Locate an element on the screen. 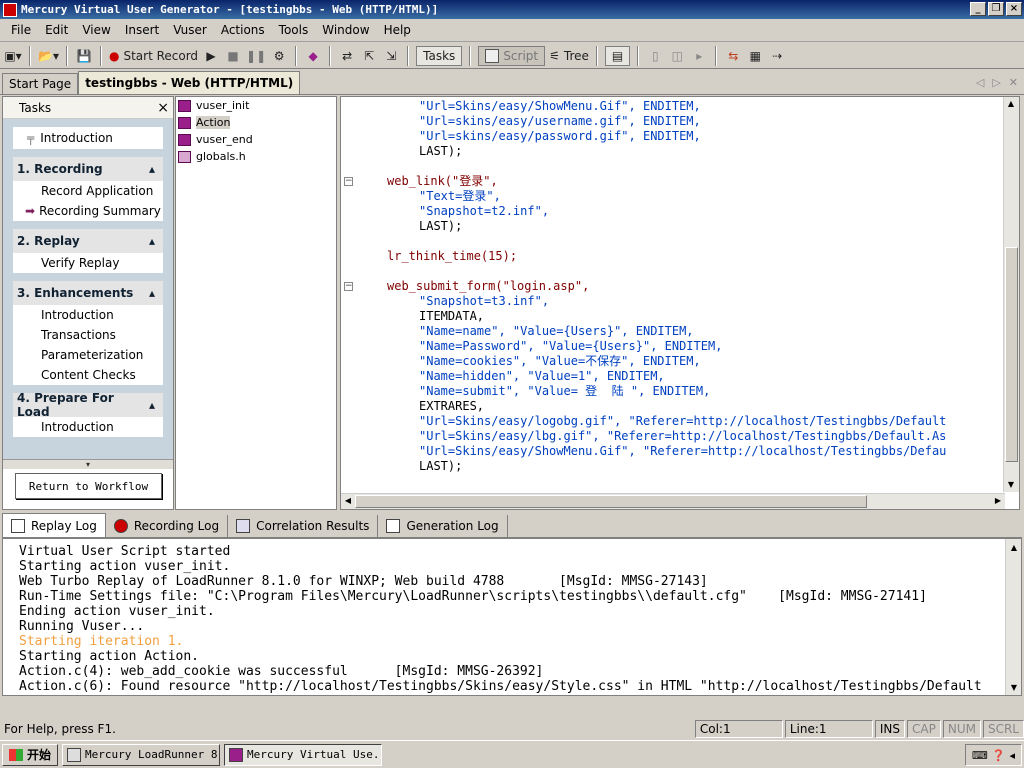  tab-testingbbs: testingbbs - Web (HTTP/HTML) is located at coordinates (189, 82).